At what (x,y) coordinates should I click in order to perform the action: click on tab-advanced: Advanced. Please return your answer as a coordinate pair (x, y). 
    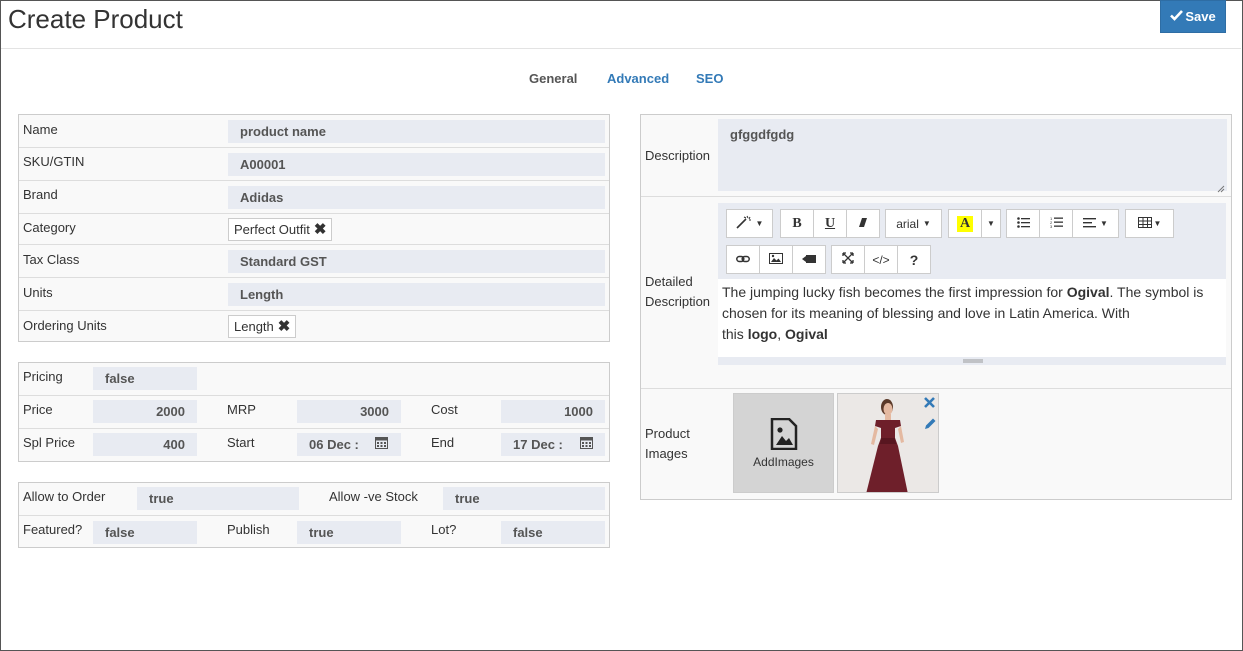
    Looking at the image, I should click on (638, 78).